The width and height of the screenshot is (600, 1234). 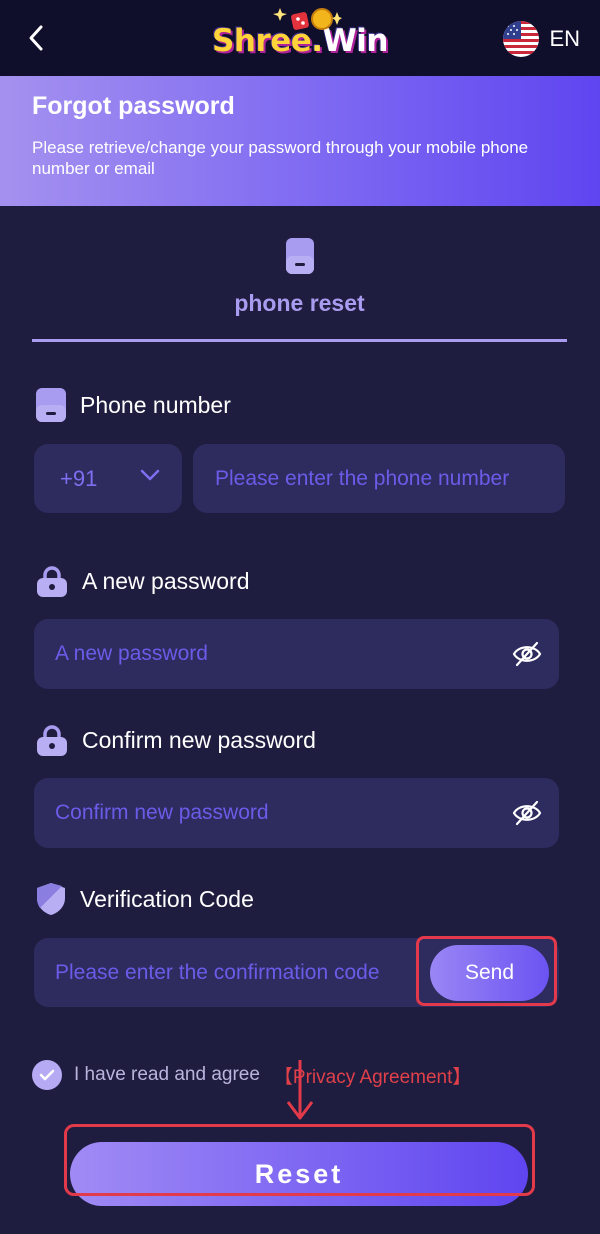 I want to click on tab-phone-reset: phone reset, so click(x=299, y=290).